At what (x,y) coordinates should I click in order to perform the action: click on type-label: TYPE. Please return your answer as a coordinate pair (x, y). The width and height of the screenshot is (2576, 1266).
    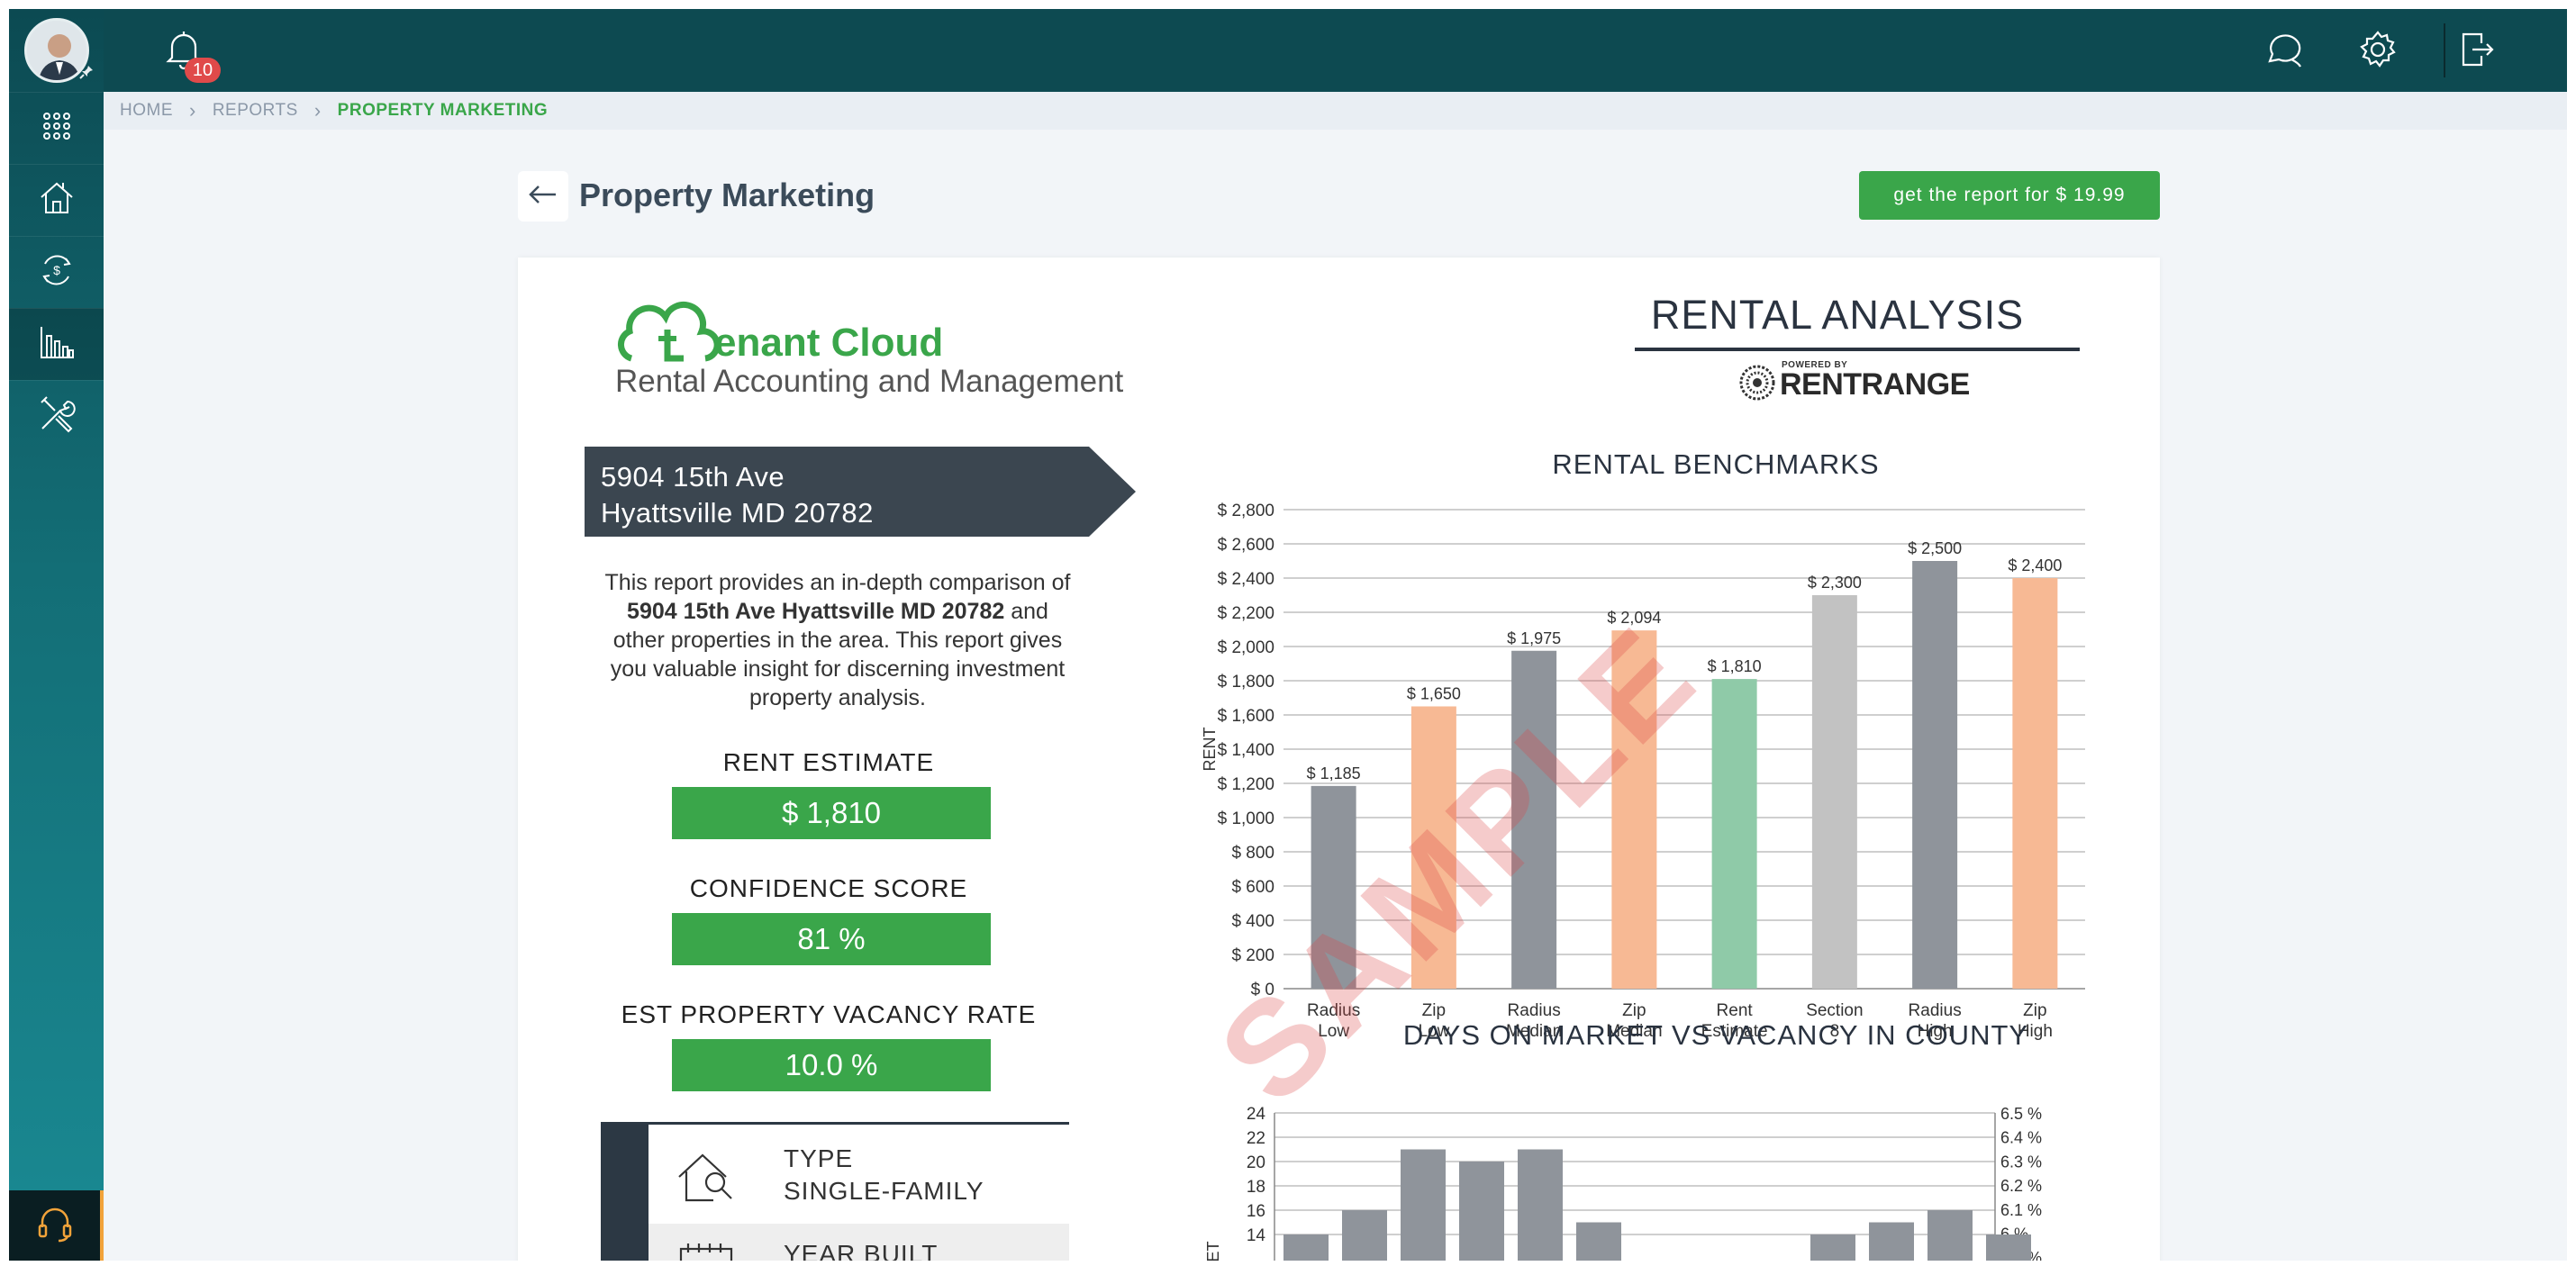
    Looking at the image, I should click on (819, 1158).